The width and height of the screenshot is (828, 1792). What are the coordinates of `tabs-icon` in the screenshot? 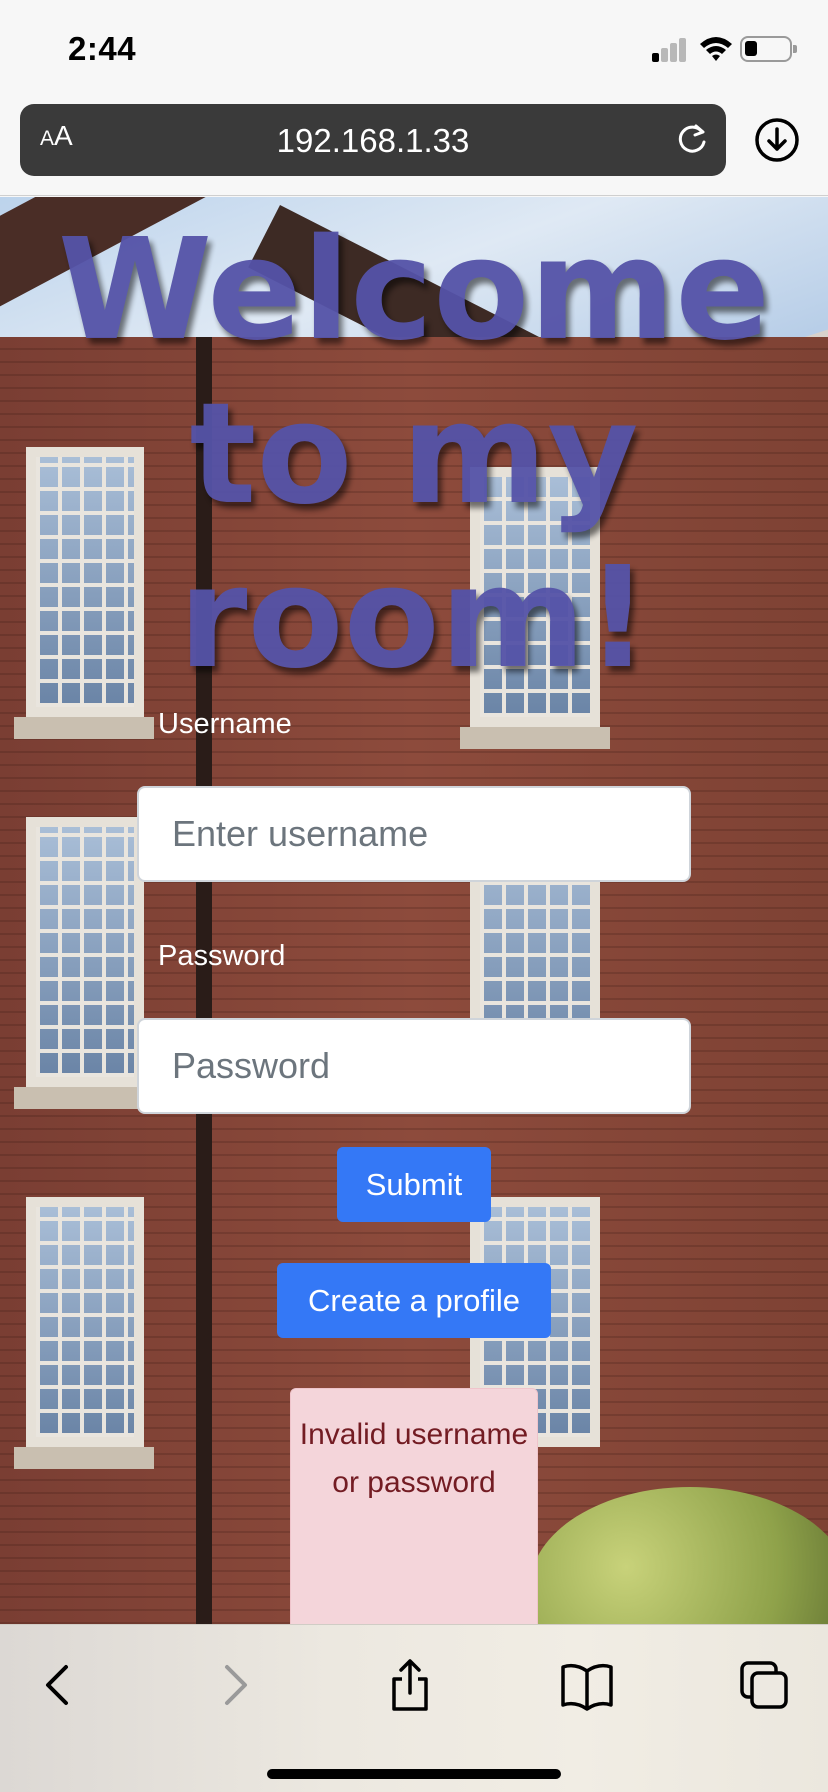 It's located at (764, 1685).